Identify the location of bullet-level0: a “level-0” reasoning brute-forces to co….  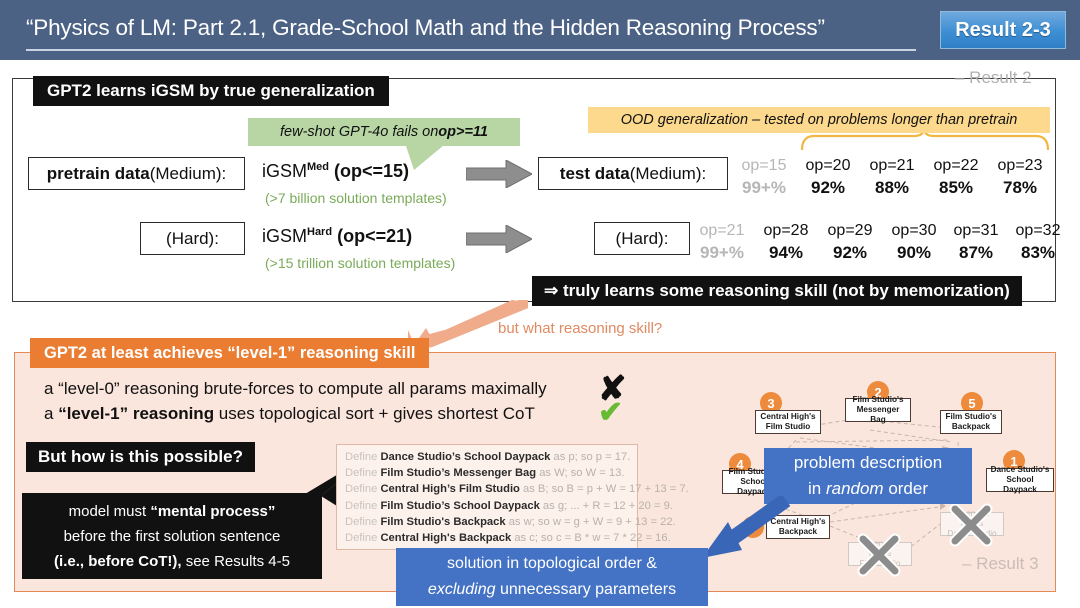
(295, 389).